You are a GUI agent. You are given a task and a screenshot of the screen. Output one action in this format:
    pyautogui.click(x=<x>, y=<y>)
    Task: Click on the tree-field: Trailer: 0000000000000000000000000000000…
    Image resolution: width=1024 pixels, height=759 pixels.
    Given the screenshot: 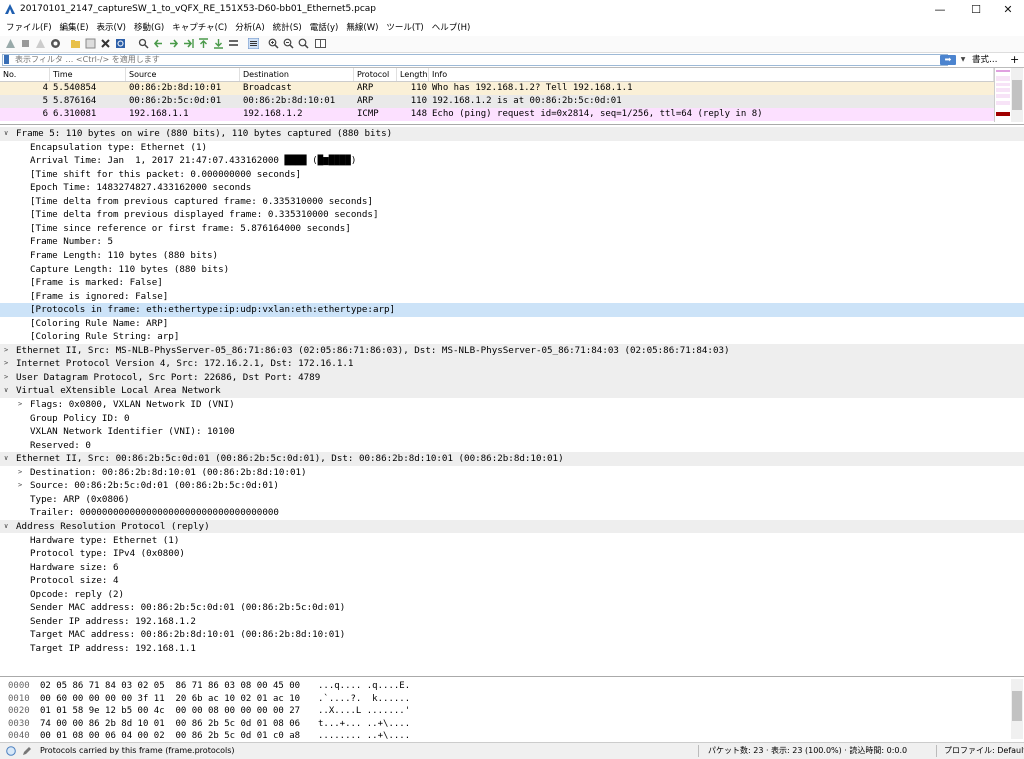 What is the action you would take?
    pyautogui.click(x=512, y=513)
    